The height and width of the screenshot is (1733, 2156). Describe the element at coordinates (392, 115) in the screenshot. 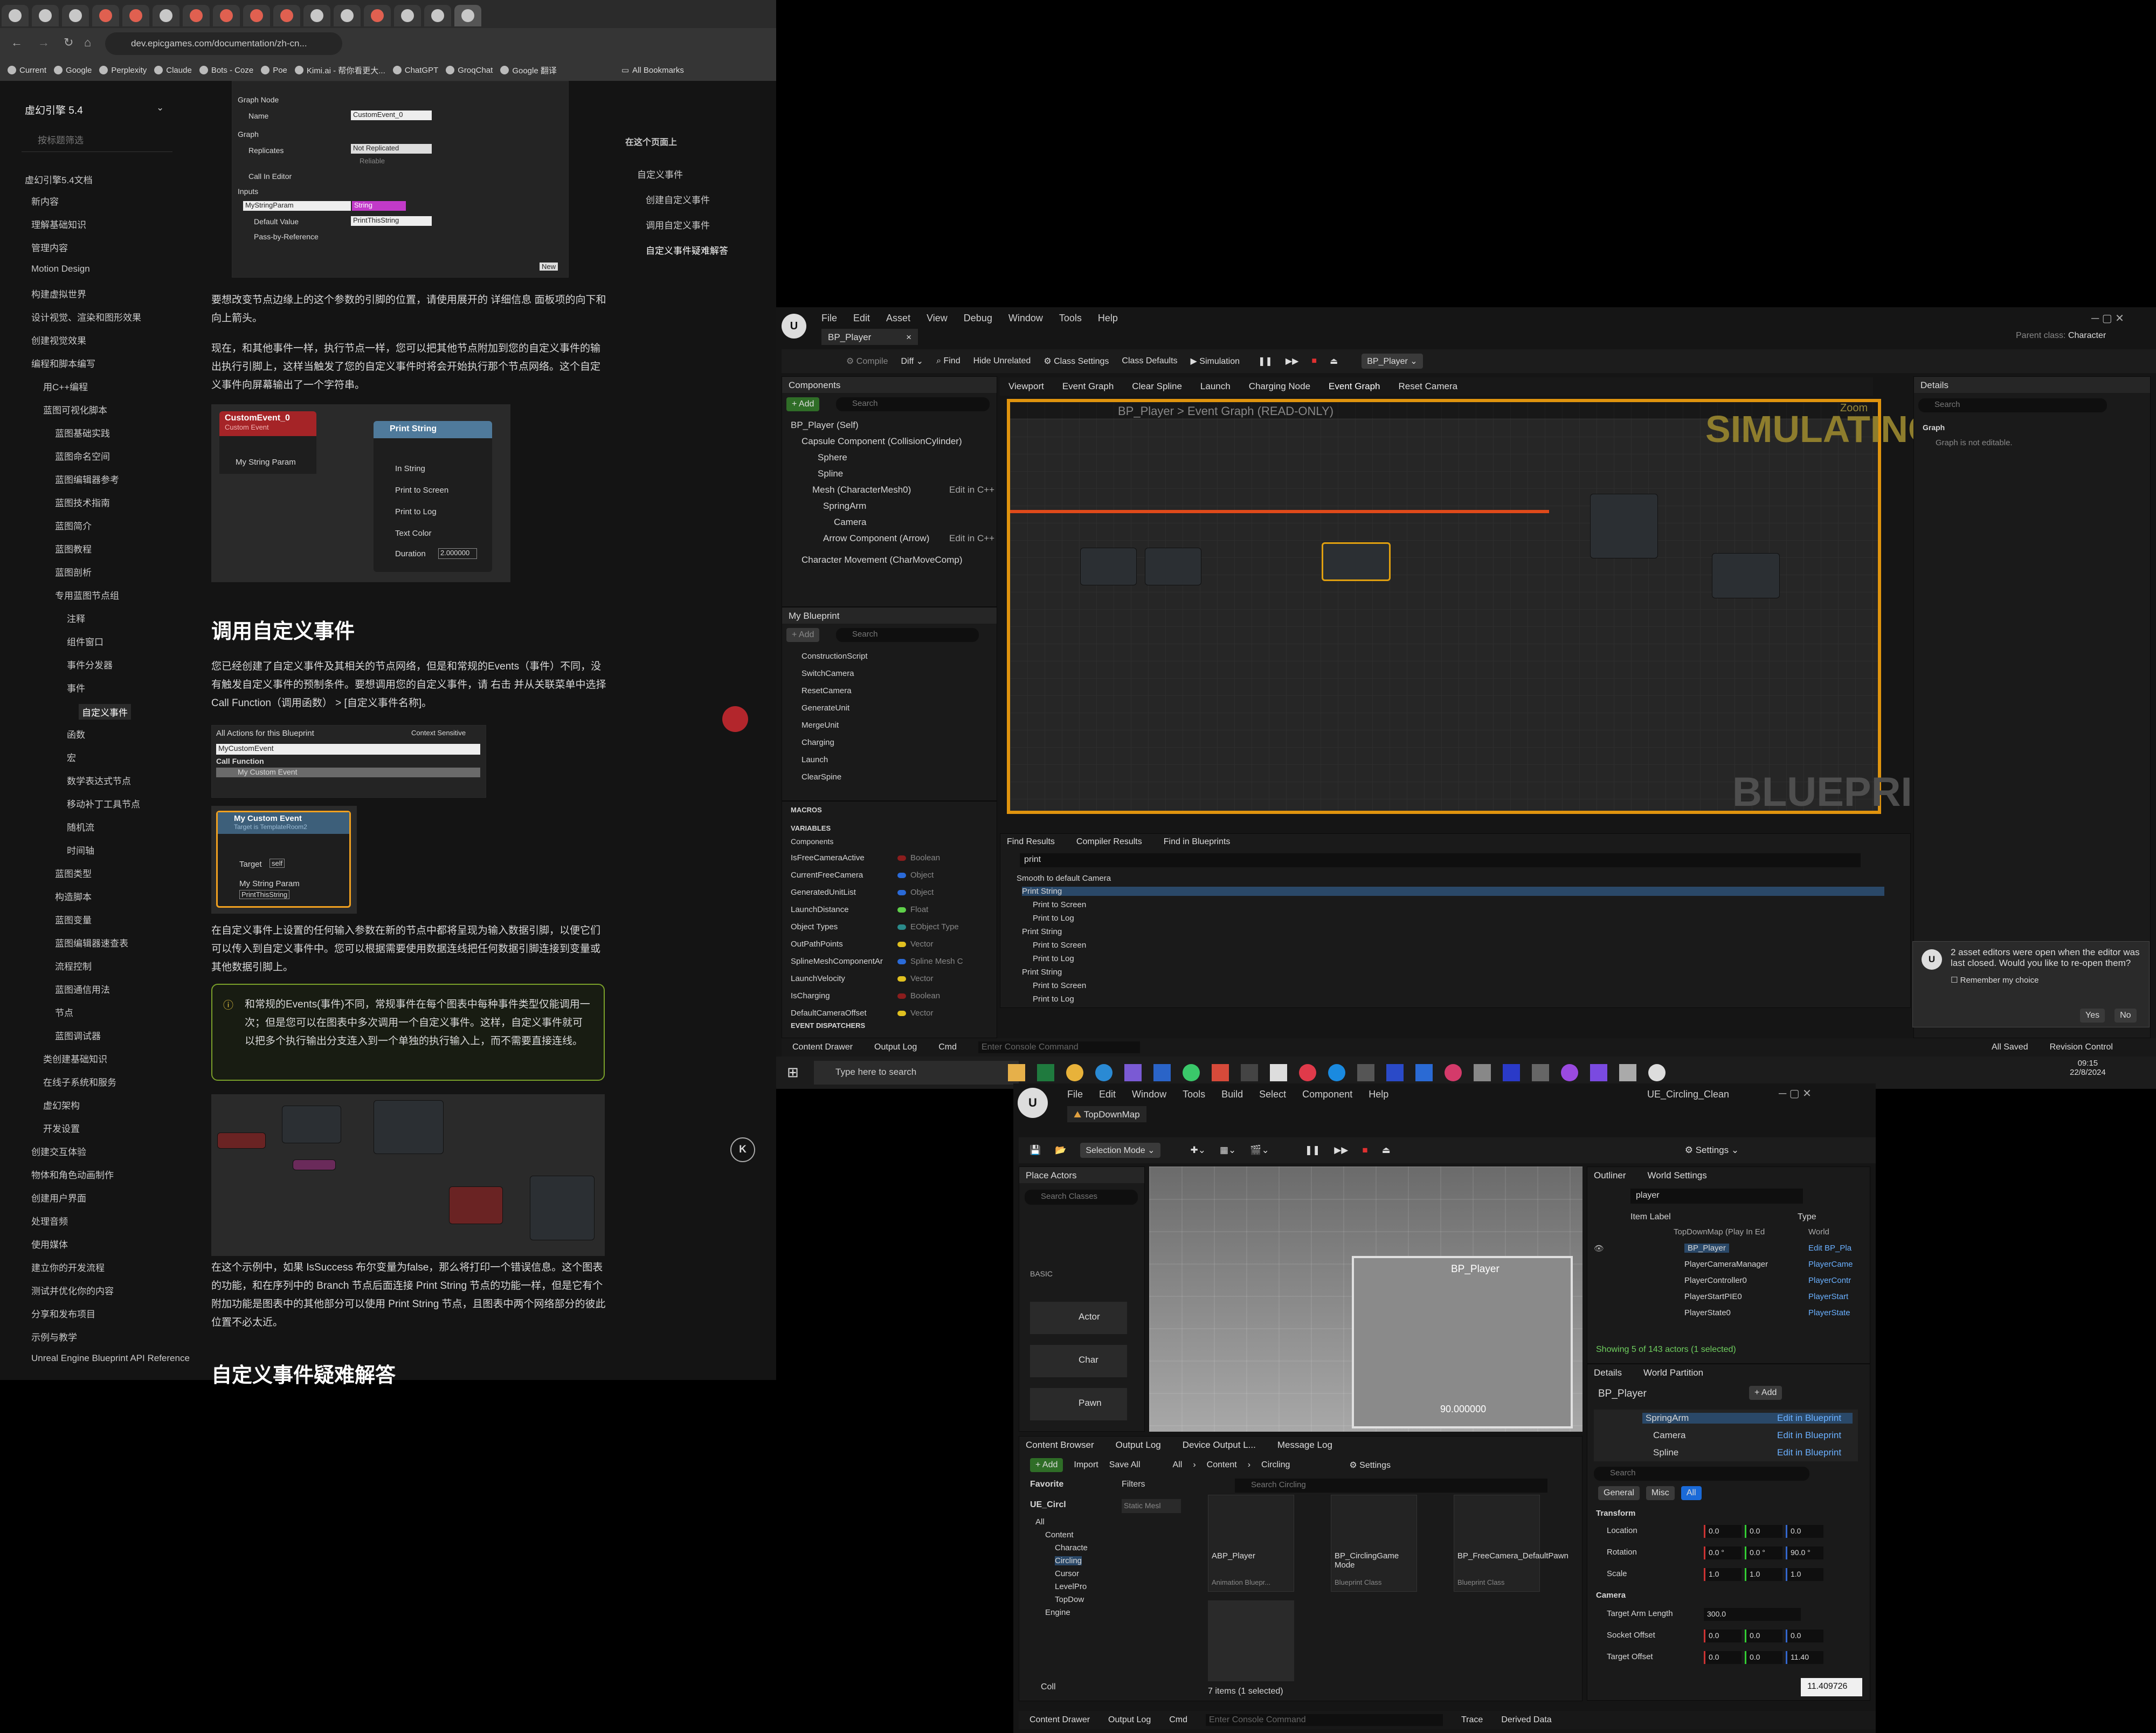

I see `name-field: CustomEvent_0` at that location.